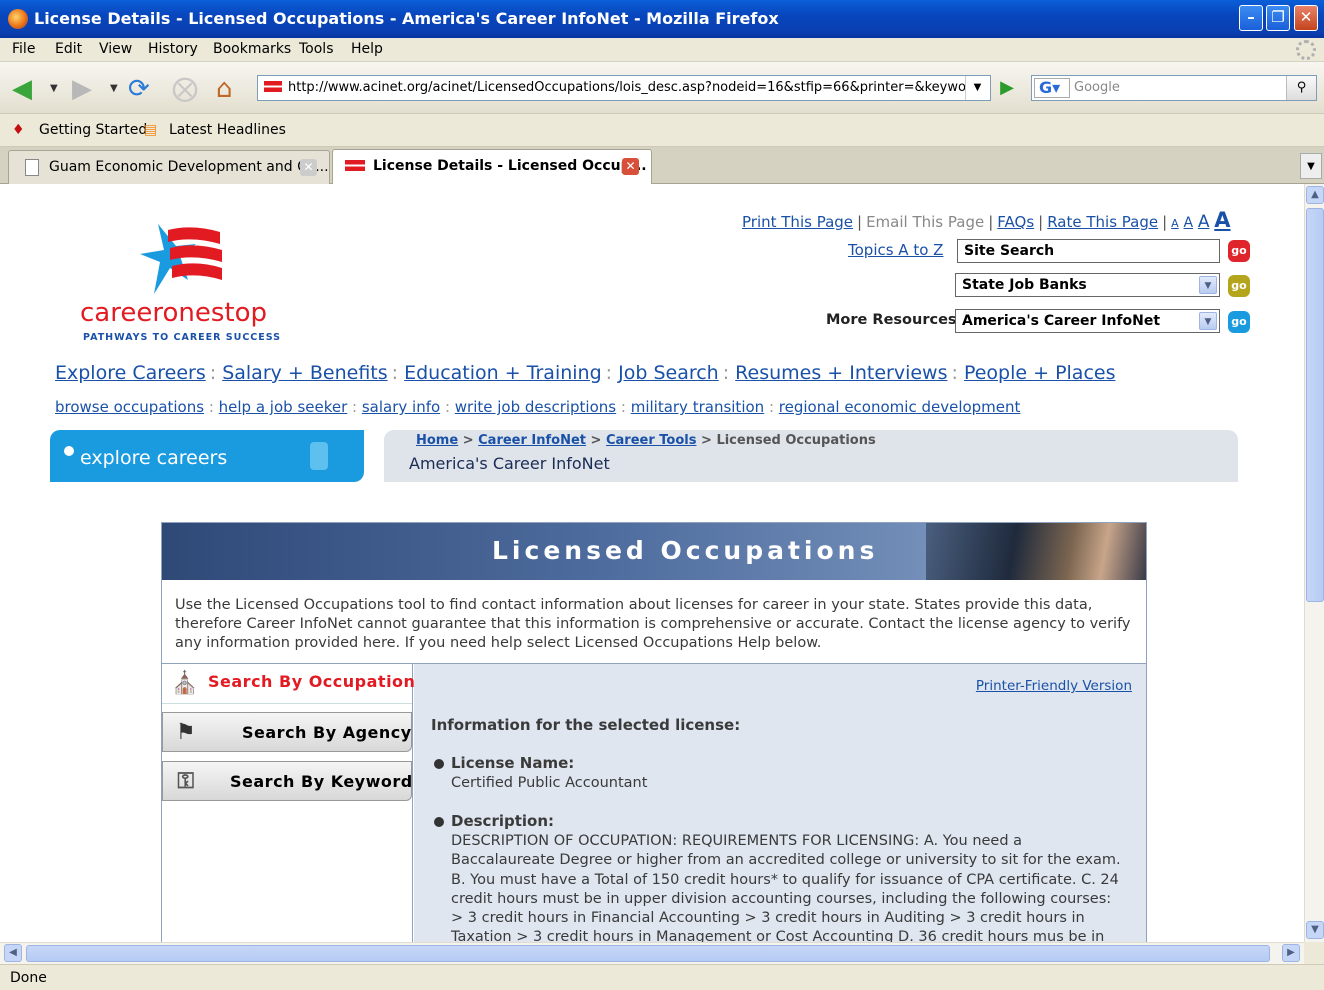  Describe the element at coordinates (1087, 285) in the screenshot. I see `state-job-banks-select: State Job Banks ▼` at that location.